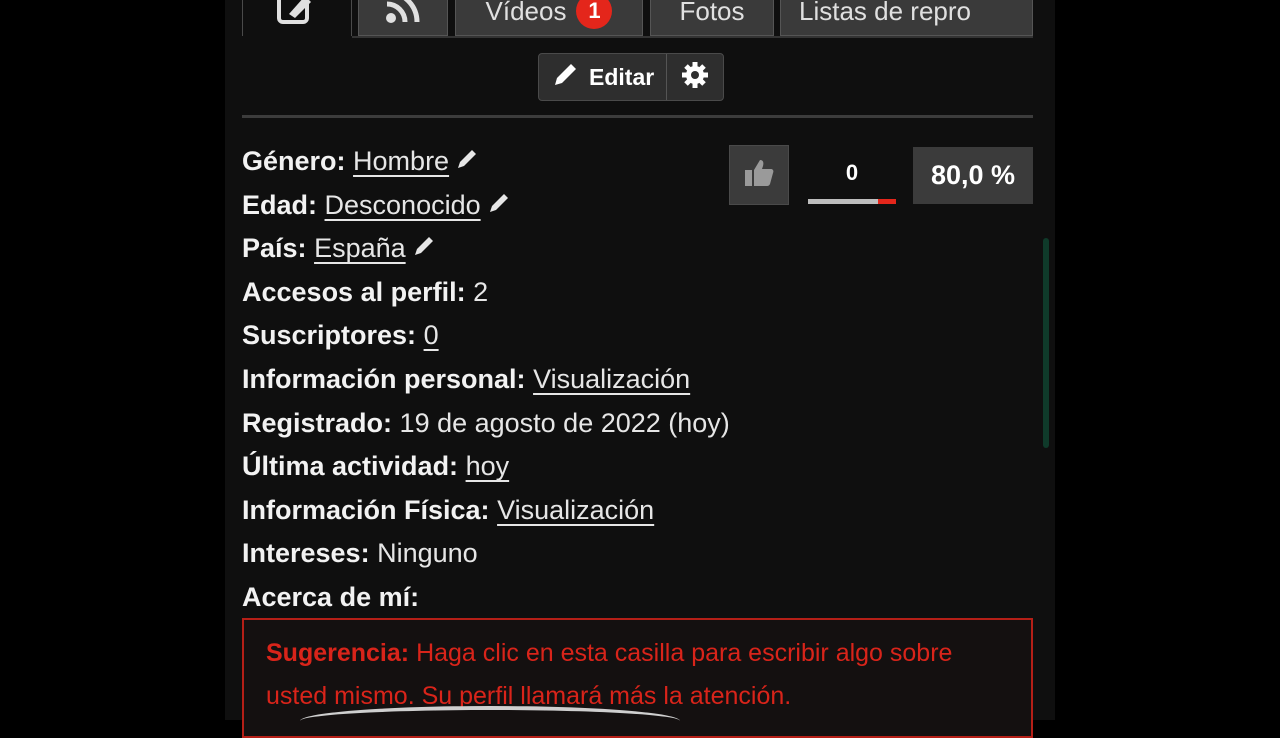 This screenshot has width=1280, height=738. Describe the element at coordinates (486, 162) in the screenshot. I see `gender-row: Género: Hombre` at that location.